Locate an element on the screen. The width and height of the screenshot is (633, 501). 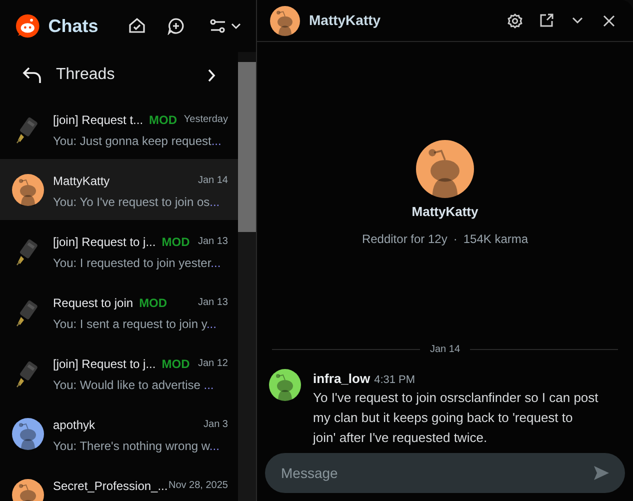
sliders-icon is located at coordinates (217, 26).